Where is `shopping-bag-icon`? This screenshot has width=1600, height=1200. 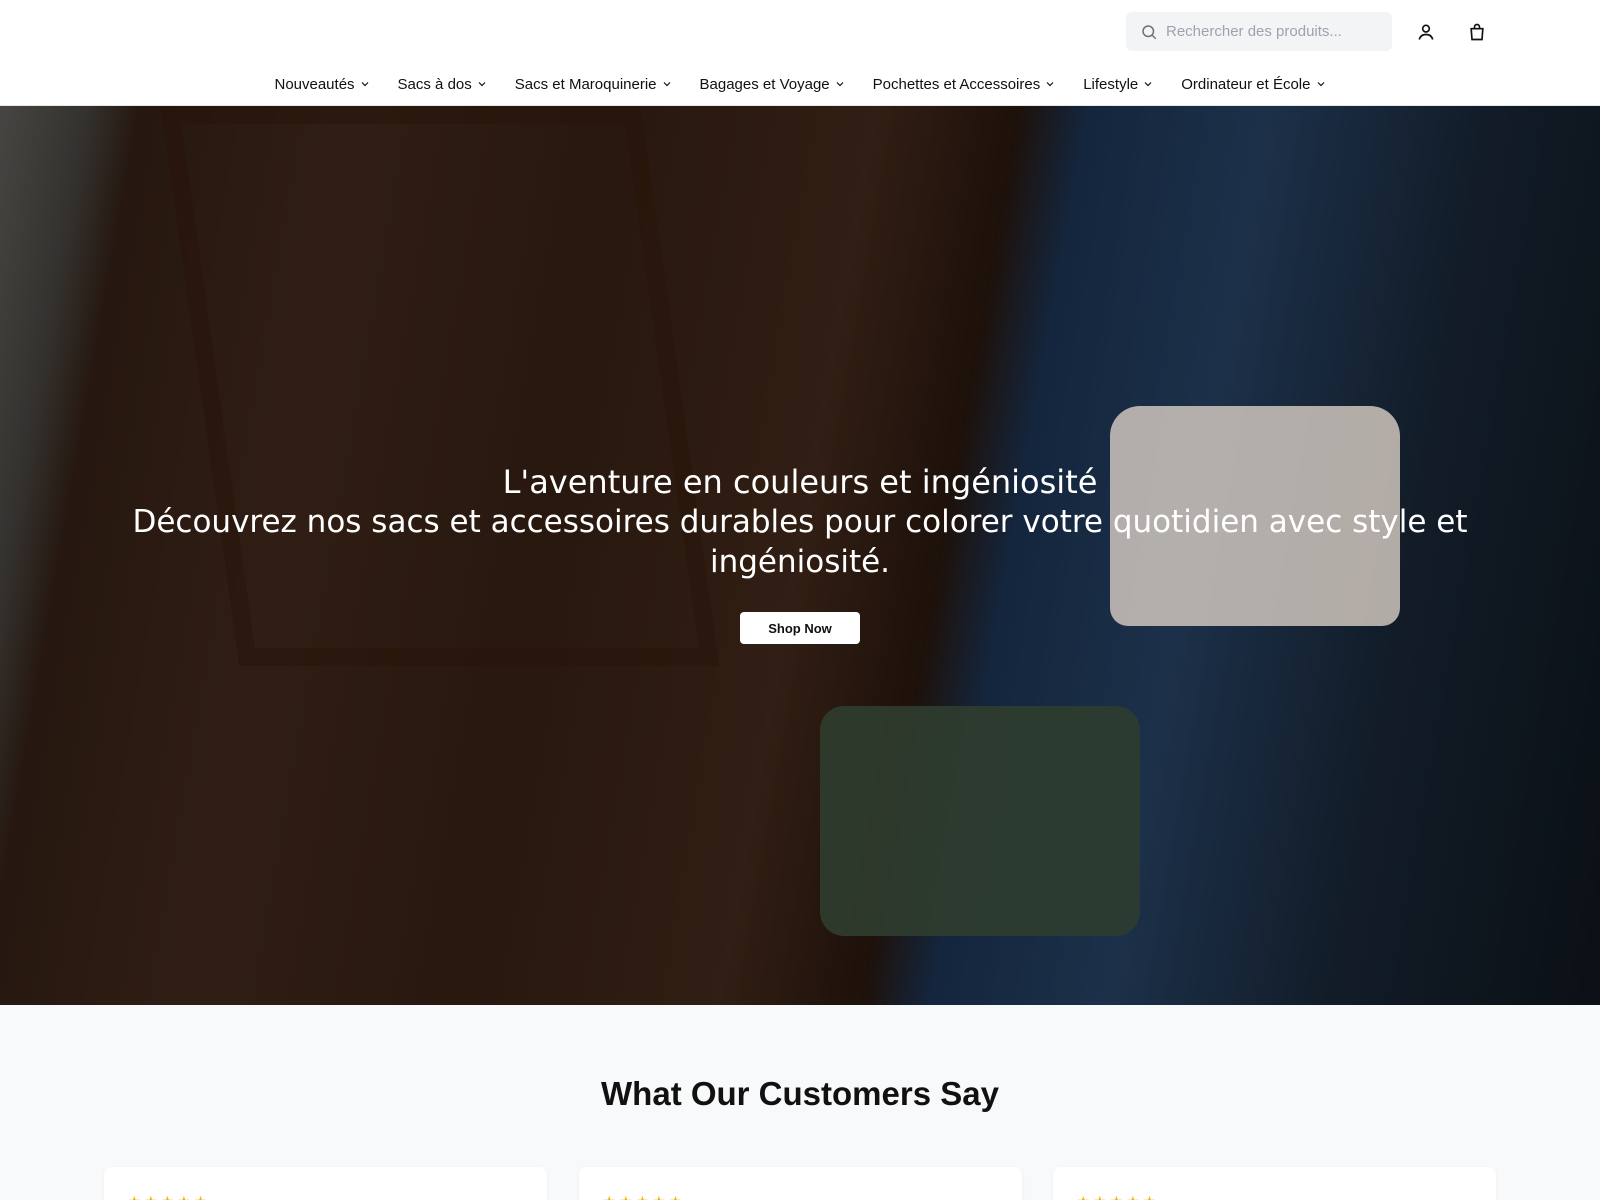
shopping-bag-icon is located at coordinates (1477, 32).